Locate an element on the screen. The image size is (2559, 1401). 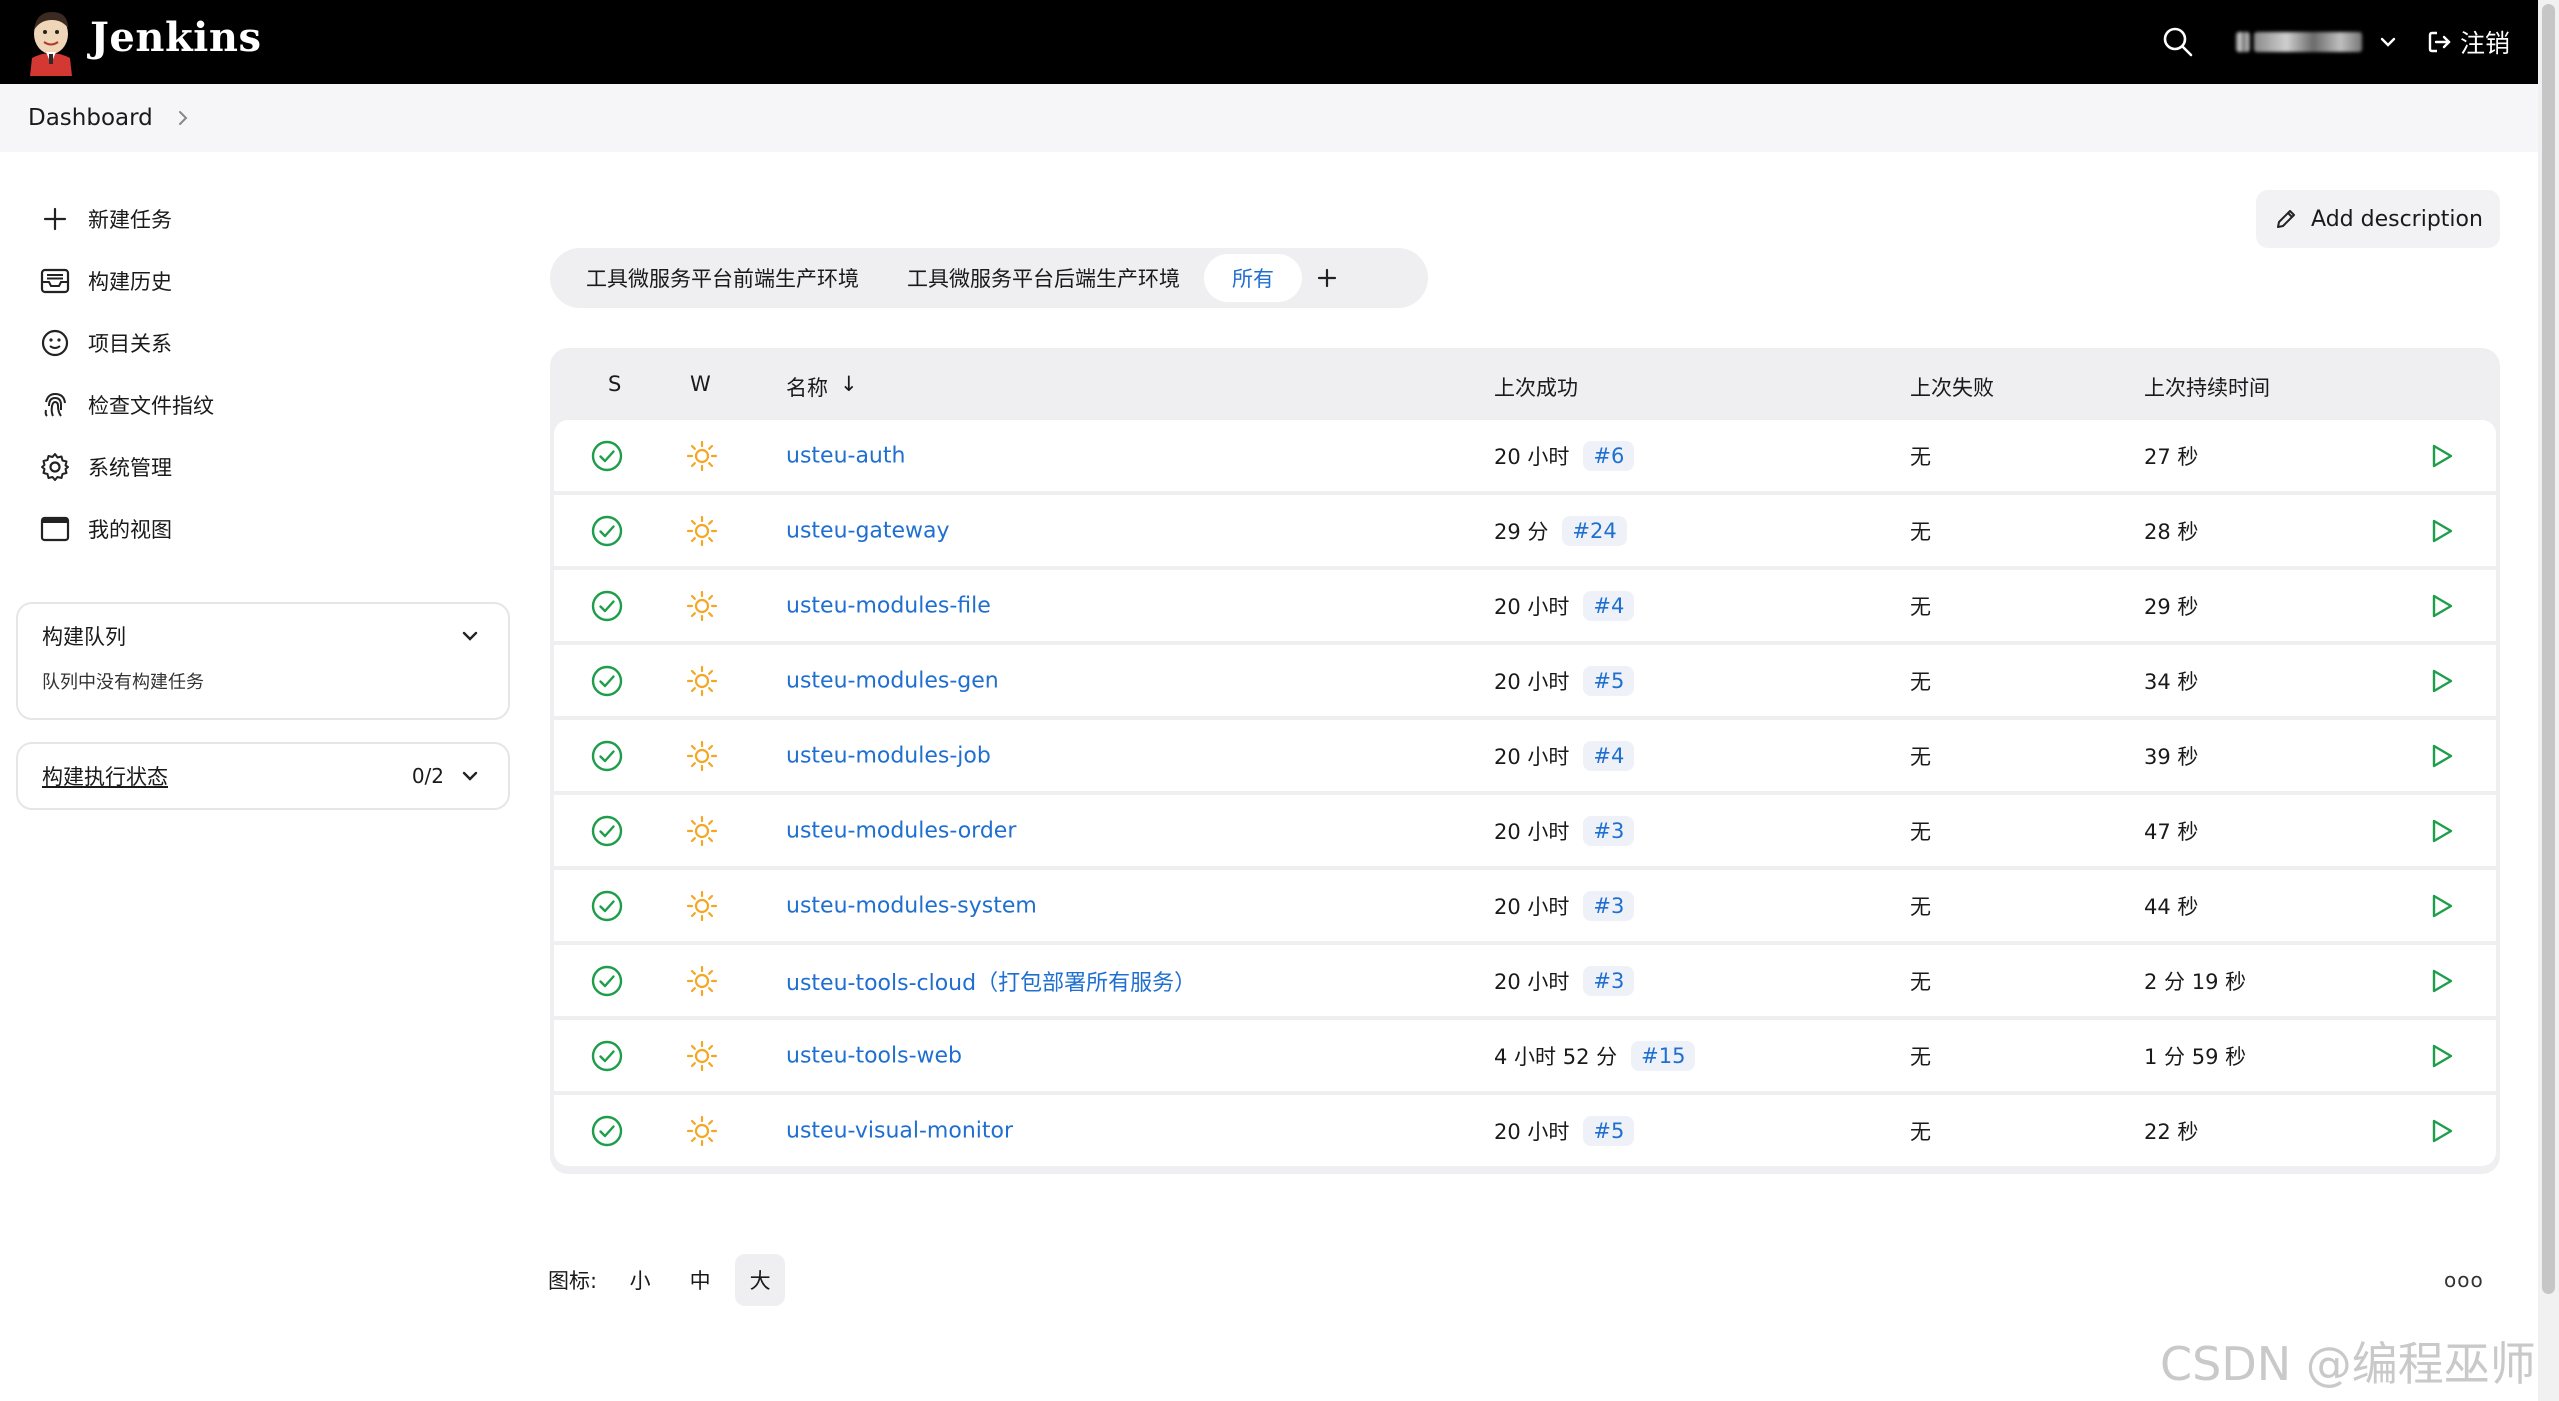
sidebar-item-manage-jenkins: 系统管理 is located at coordinates (105, 467).